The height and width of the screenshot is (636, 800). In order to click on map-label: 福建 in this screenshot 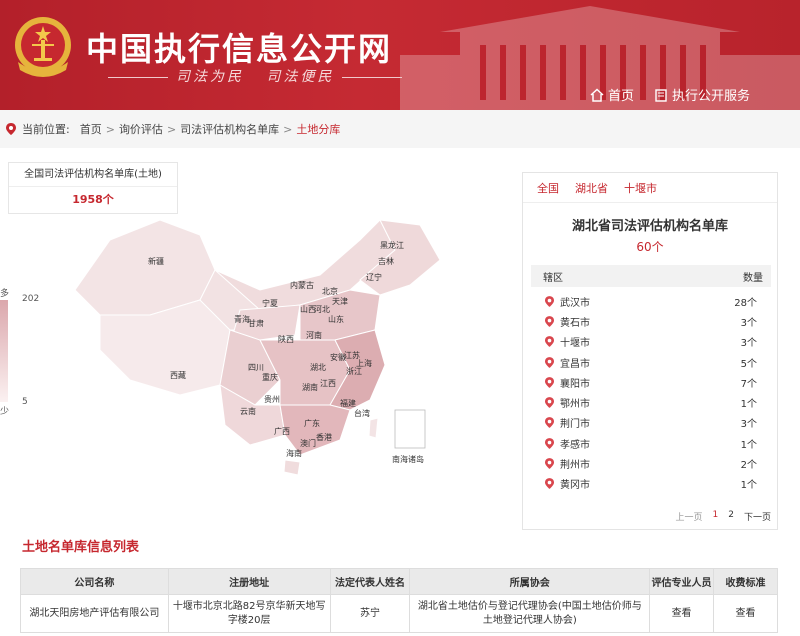, I will do `click(348, 403)`.